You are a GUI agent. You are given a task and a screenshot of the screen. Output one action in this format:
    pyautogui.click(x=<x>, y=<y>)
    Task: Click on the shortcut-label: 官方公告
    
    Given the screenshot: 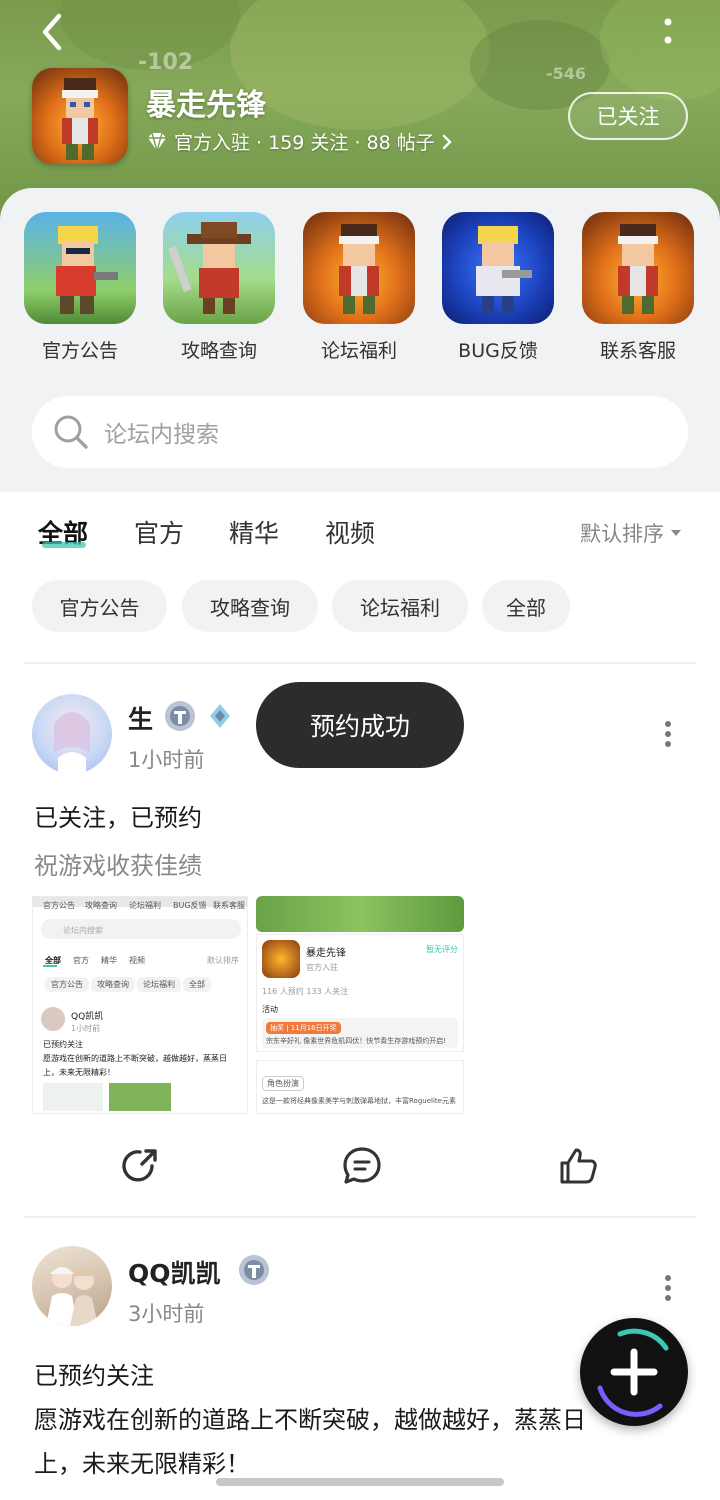 What is the action you would take?
    pyautogui.click(x=79, y=351)
    